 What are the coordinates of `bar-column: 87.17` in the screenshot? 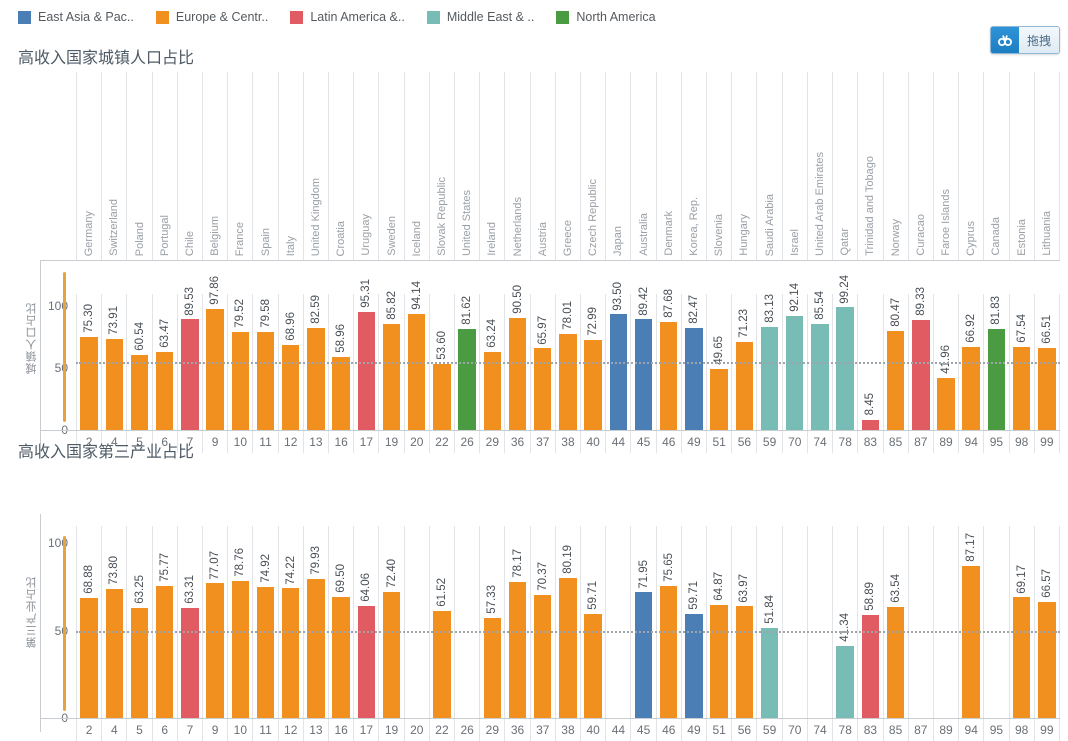 It's located at (970, 622).